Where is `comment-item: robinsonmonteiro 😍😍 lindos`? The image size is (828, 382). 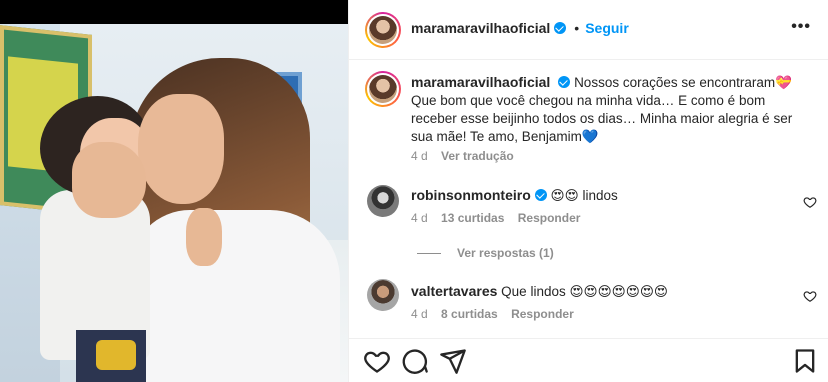 comment-item: robinsonmonteiro 😍😍 lindos is located at coordinates (514, 195).